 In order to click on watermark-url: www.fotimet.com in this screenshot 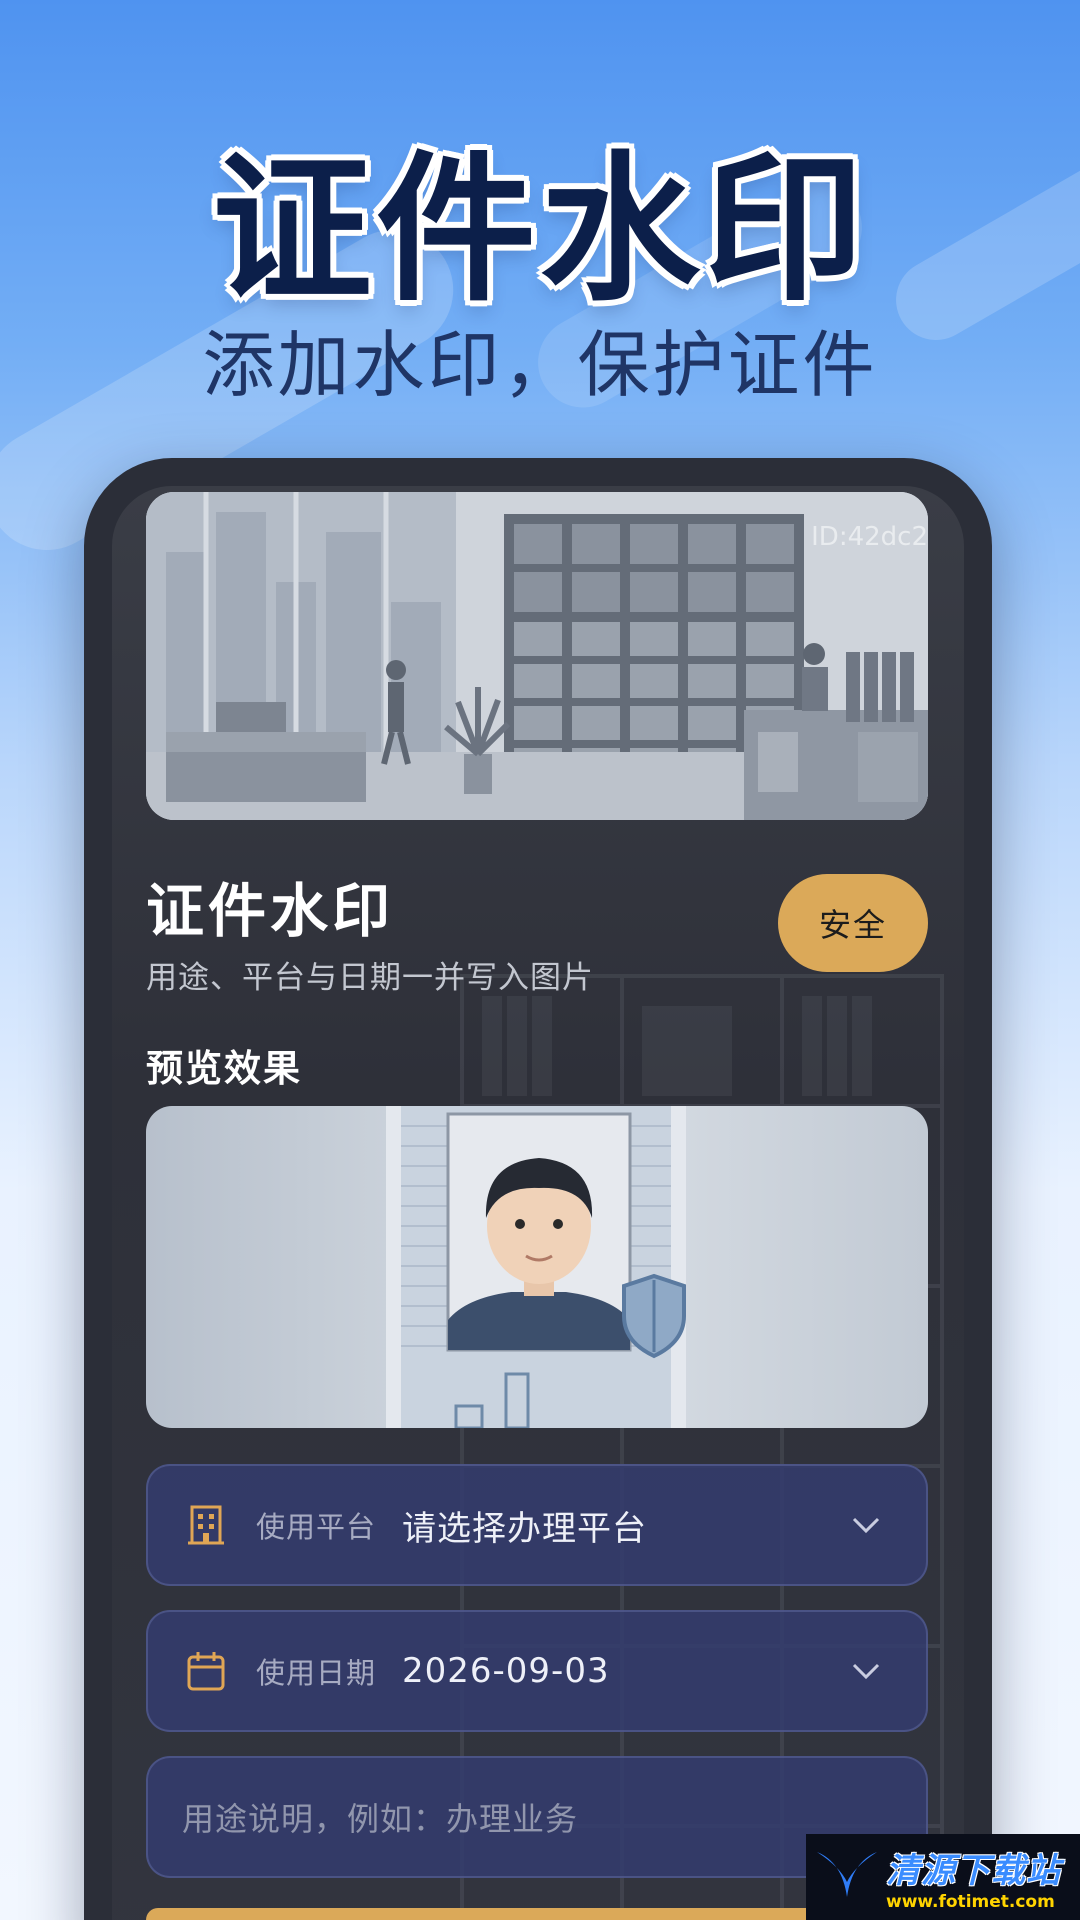, I will do `click(970, 1901)`.